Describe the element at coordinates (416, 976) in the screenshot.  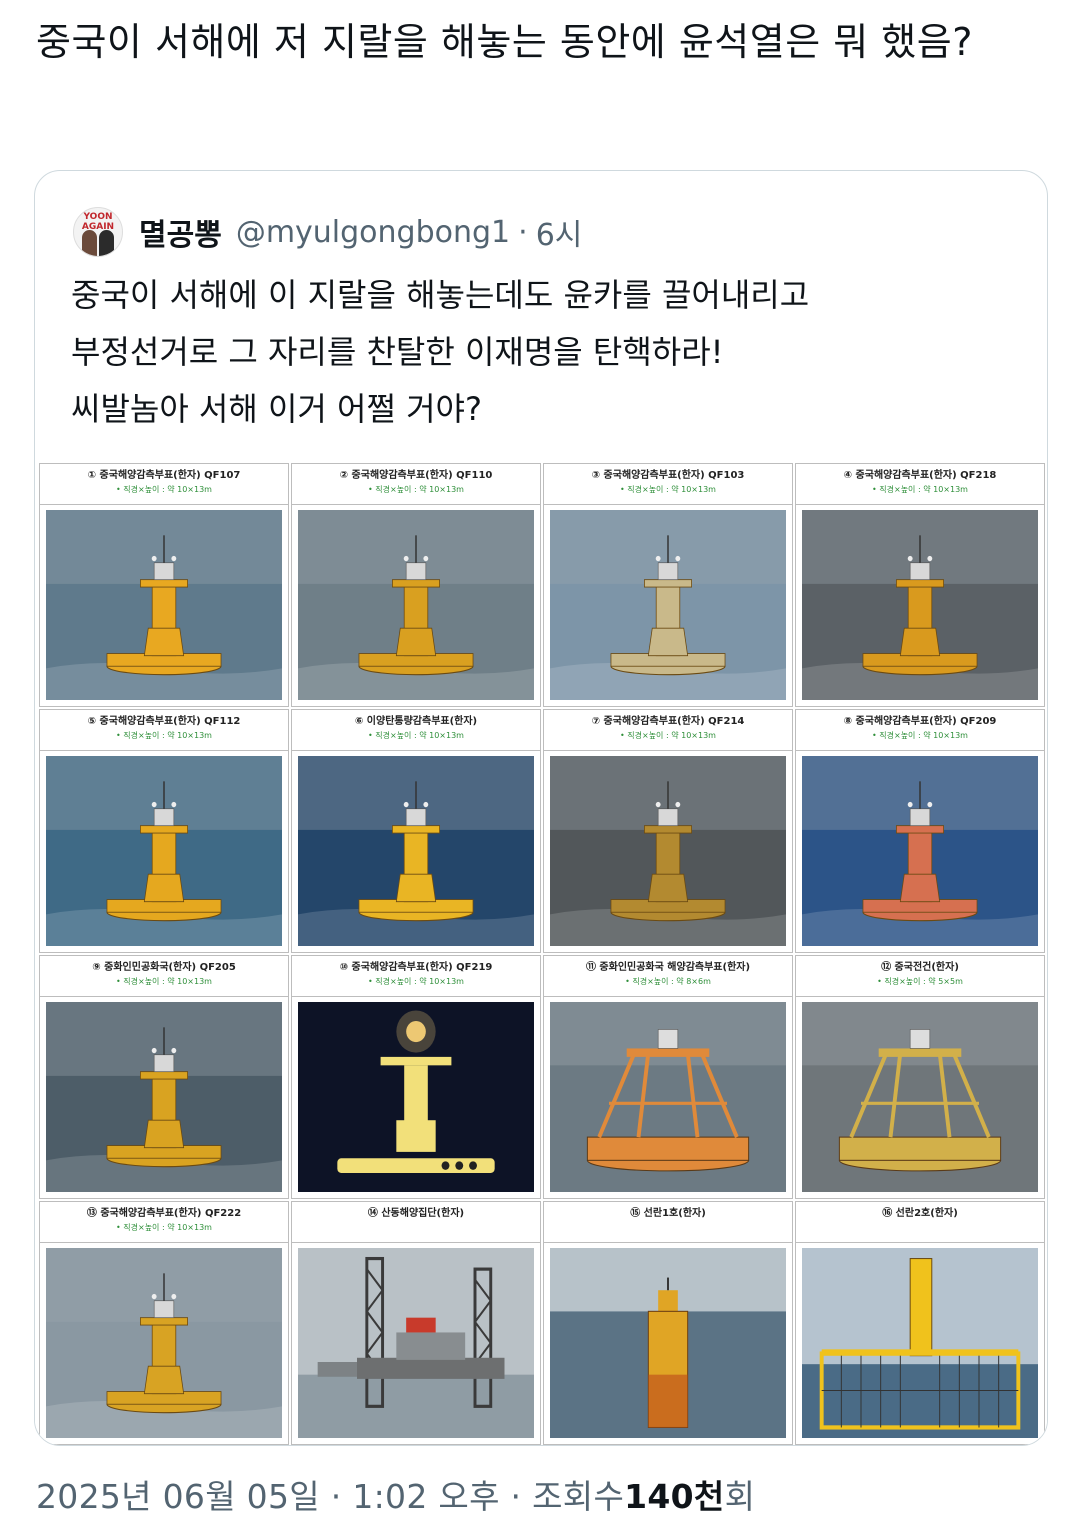
I see `cell-caption: ⑩ 중국해양감측부표(한자) QF219 • 직경×높이 : 약 10×13m` at that location.